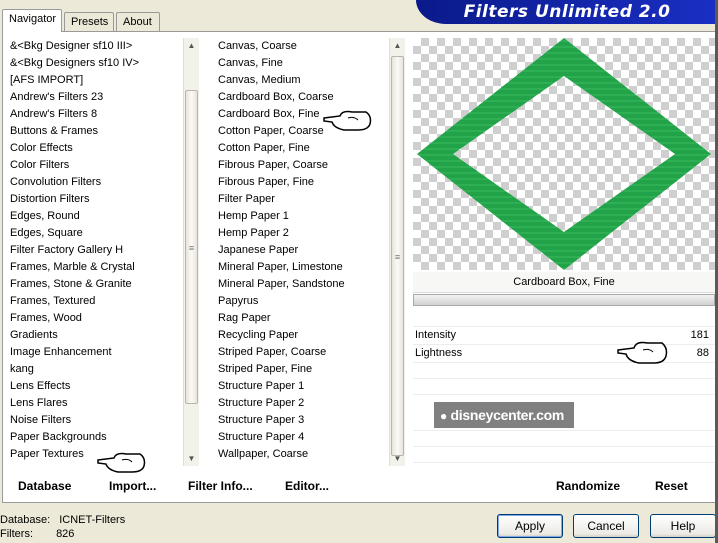 Image resolution: width=718 pixels, height=543 pixels. Describe the element at coordinates (96, 97) in the screenshot. I see `category-item: Andrew's Filters 23` at that location.